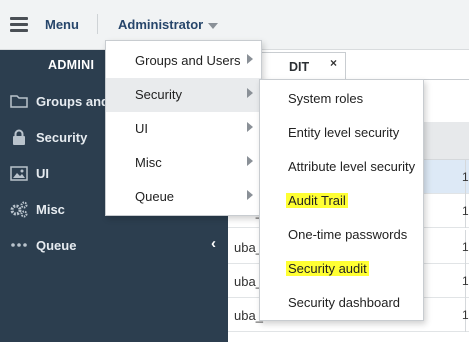  I want to click on menu-item-label: Queue, so click(155, 196).